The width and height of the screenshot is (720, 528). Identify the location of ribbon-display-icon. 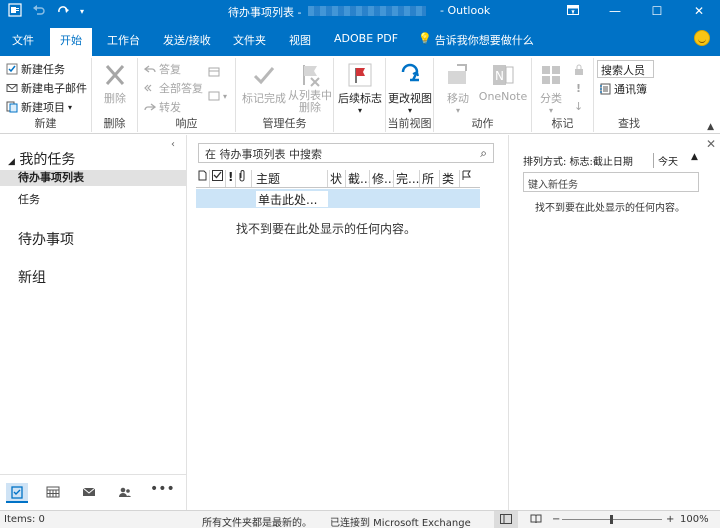
(573, 11).